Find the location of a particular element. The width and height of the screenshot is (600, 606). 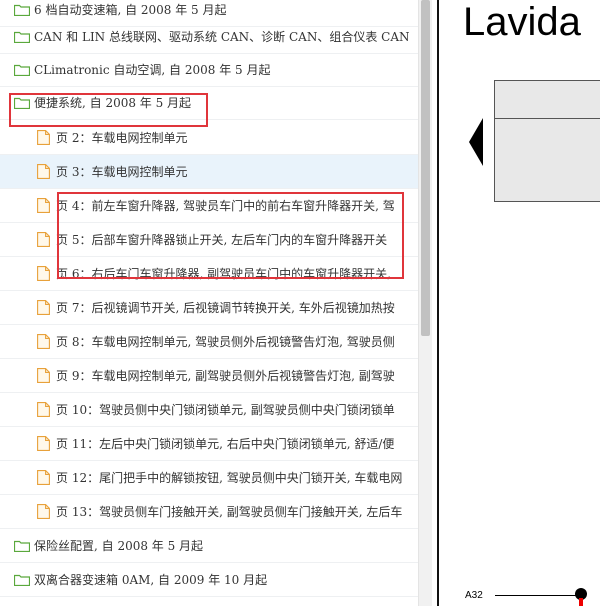

tree-item-label: CAN 和 LIN 总线联网、驱动系统 CAN、诊断 CAN、组合仪表 CAN is located at coordinates (222, 37).